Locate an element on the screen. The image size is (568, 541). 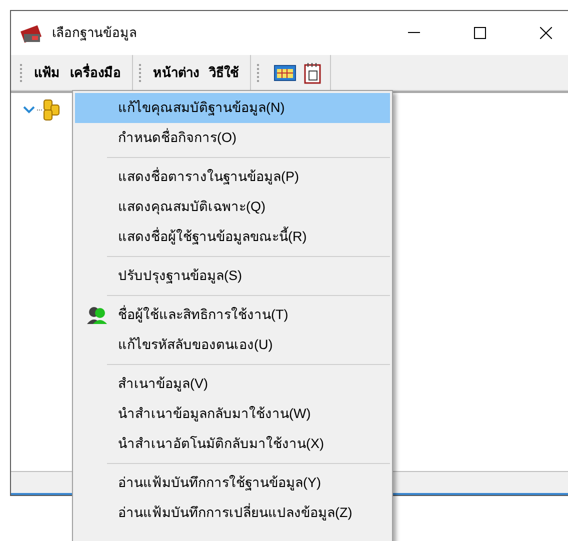
maximize-icon is located at coordinates (480, 33).